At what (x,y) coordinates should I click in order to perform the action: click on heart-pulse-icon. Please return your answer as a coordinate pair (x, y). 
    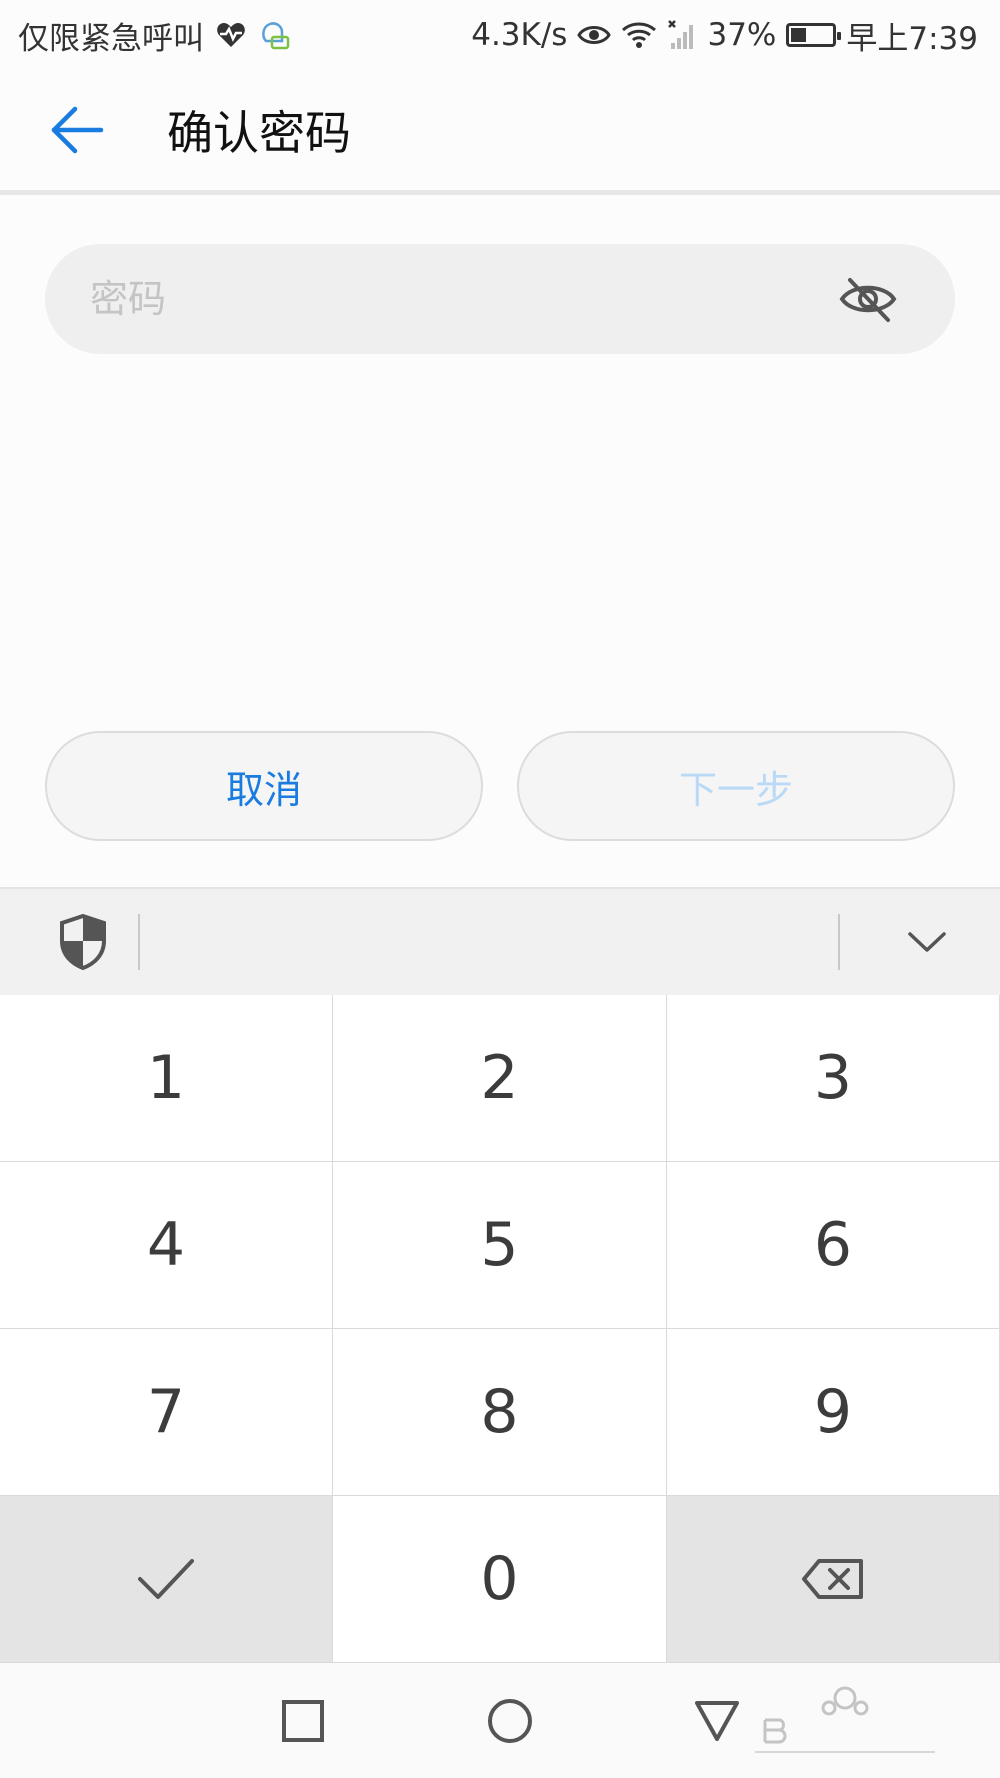
    Looking at the image, I should click on (231, 35).